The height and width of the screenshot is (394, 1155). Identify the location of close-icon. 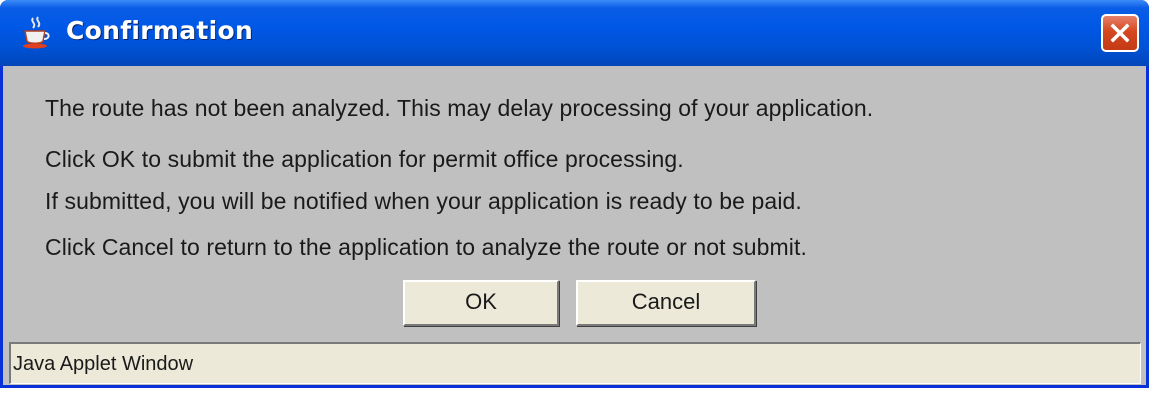
(1120, 33).